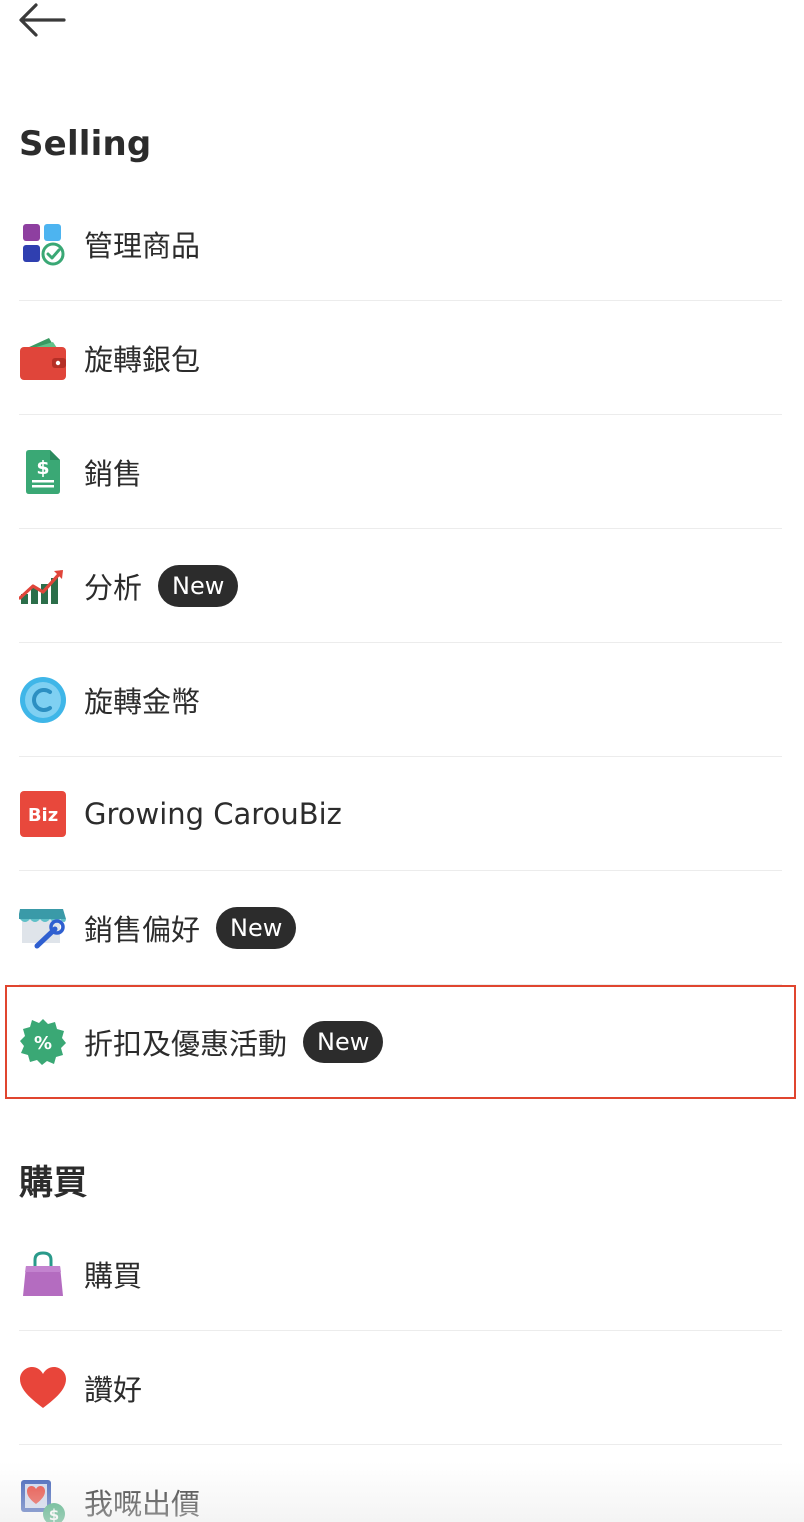 This screenshot has height=1522, width=804. What do you see at coordinates (402, 244) in the screenshot?
I see `menu-item-manage-listings: 管理商品` at bounding box center [402, 244].